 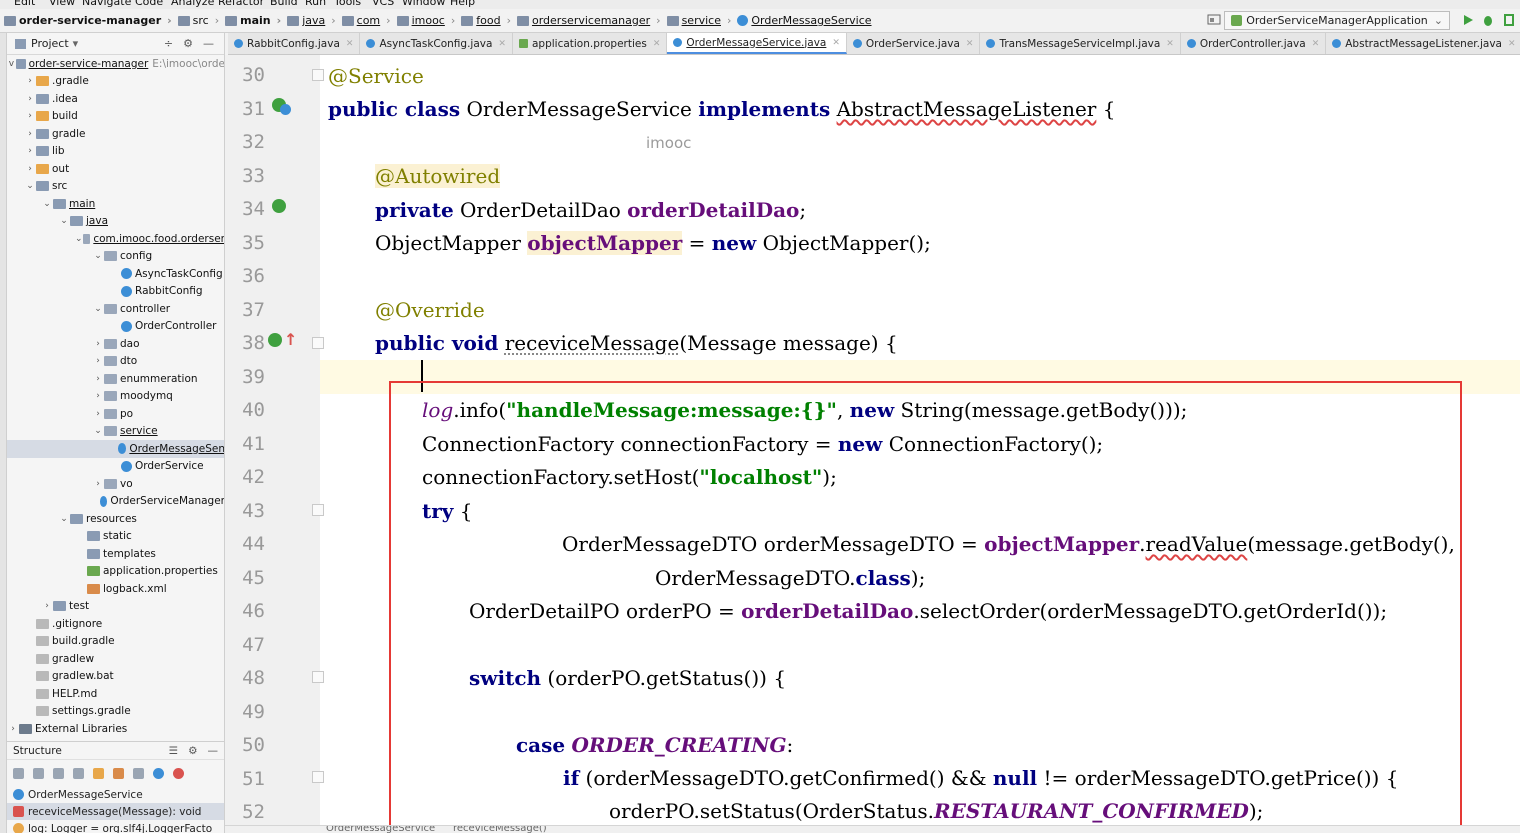 I want to click on tree-item: static, so click(x=115, y=537).